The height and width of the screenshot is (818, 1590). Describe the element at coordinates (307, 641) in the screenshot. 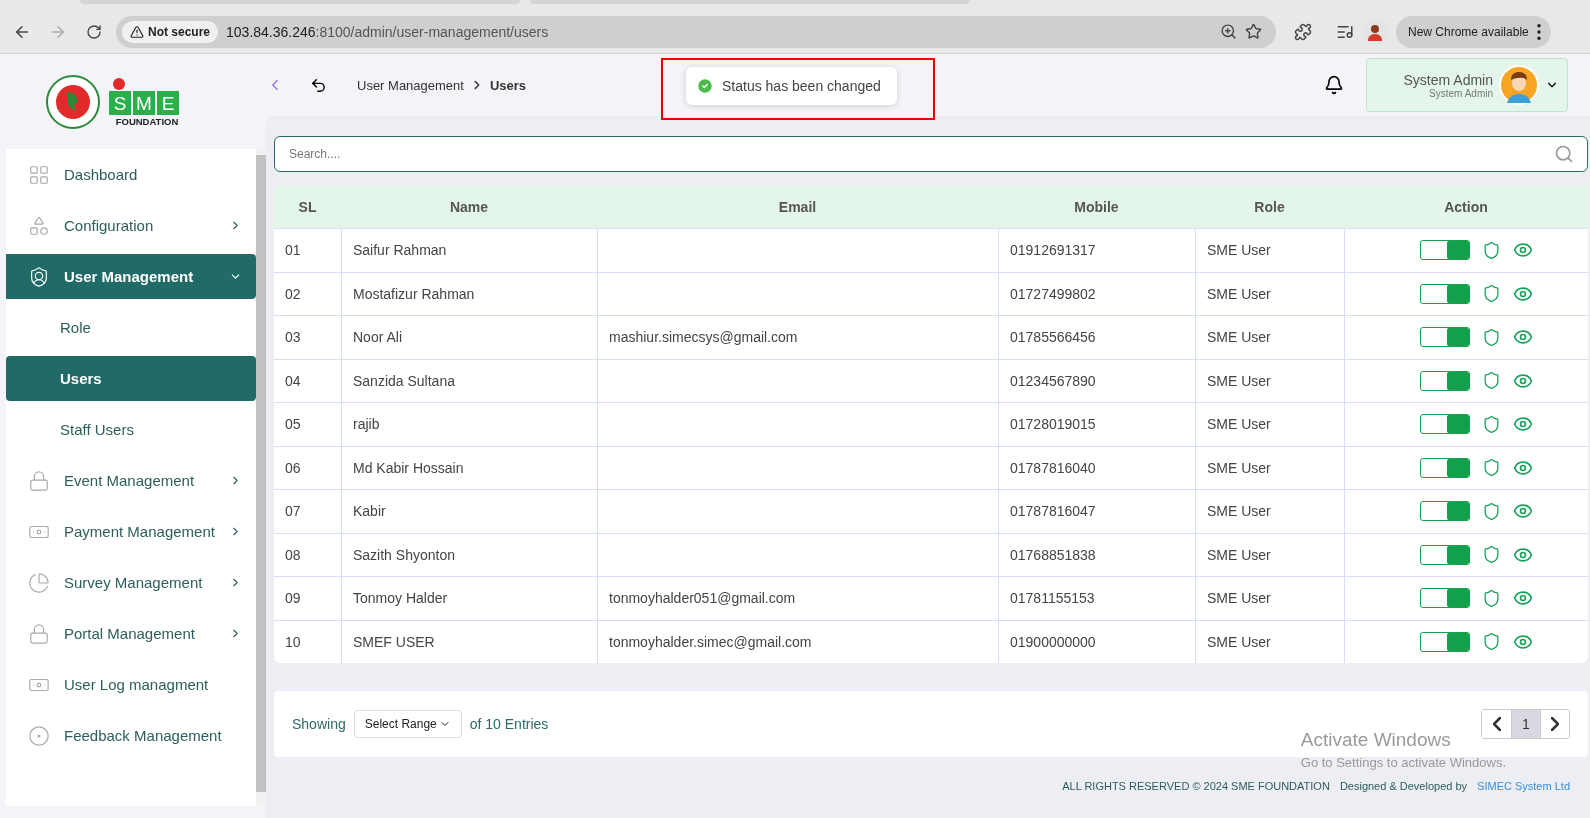

I see `table-cell: 10` at that location.